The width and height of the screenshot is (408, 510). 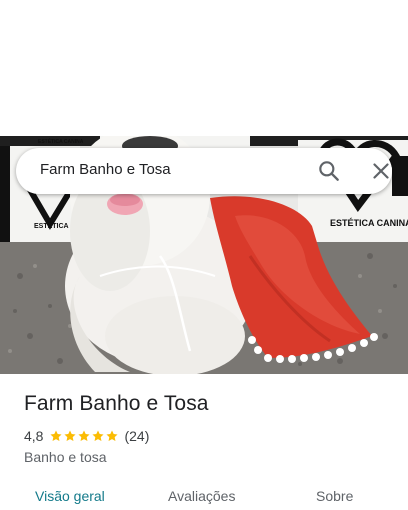 What do you see at coordinates (65, 457) in the screenshot?
I see `place-category: Banho e tosa` at bounding box center [65, 457].